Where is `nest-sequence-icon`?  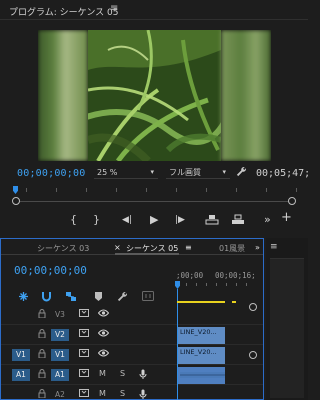 nest-sequence-icon is located at coordinates (23, 298).